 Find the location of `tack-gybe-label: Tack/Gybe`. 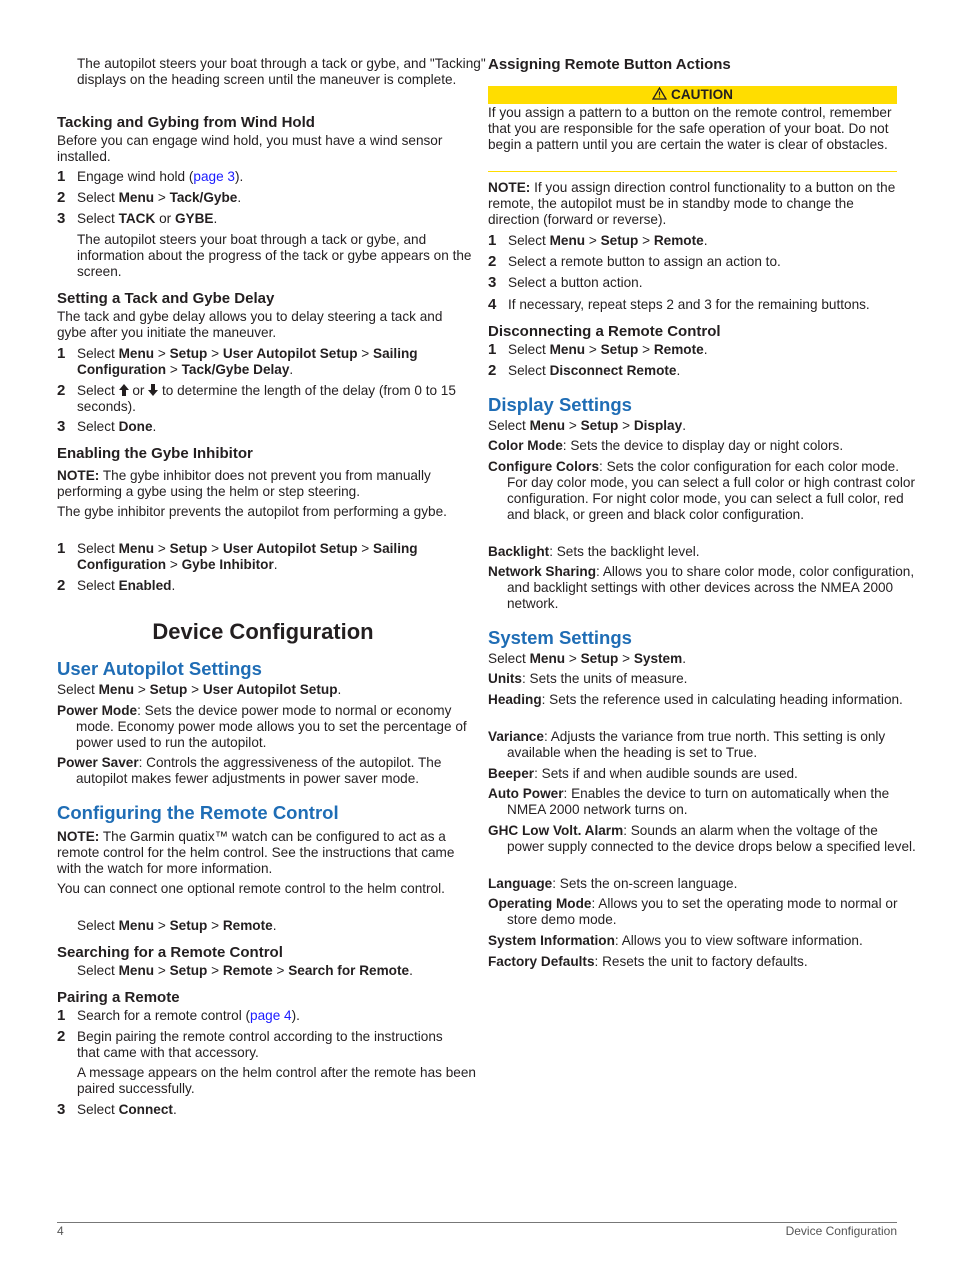

tack-gybe-label: Tack/Gybe is located at coordinates (203, 197).